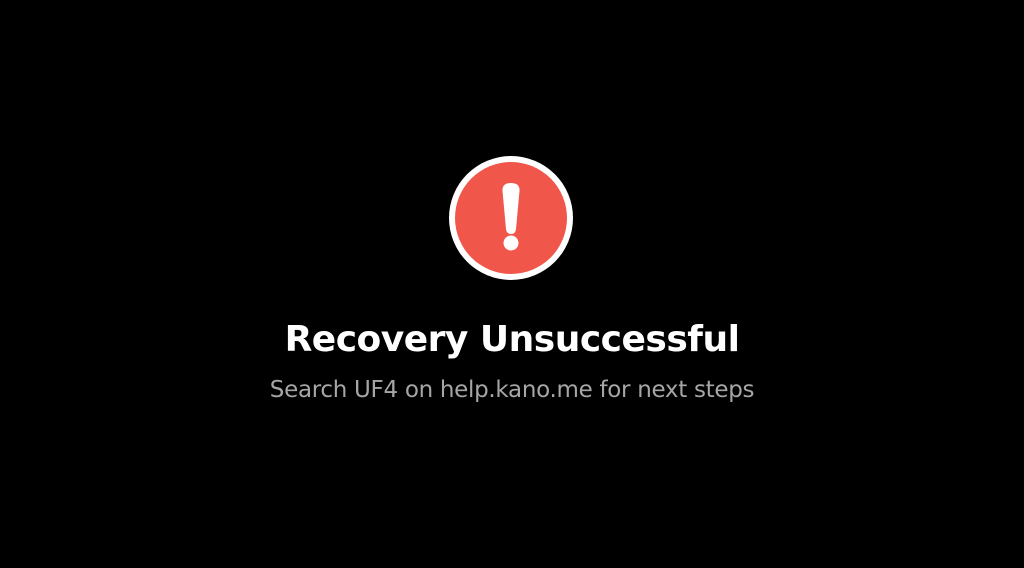  Describe the element at coordinates (512, 339) in the screenshot. I see `error-title: Recovery Unsuccessful` at that location.